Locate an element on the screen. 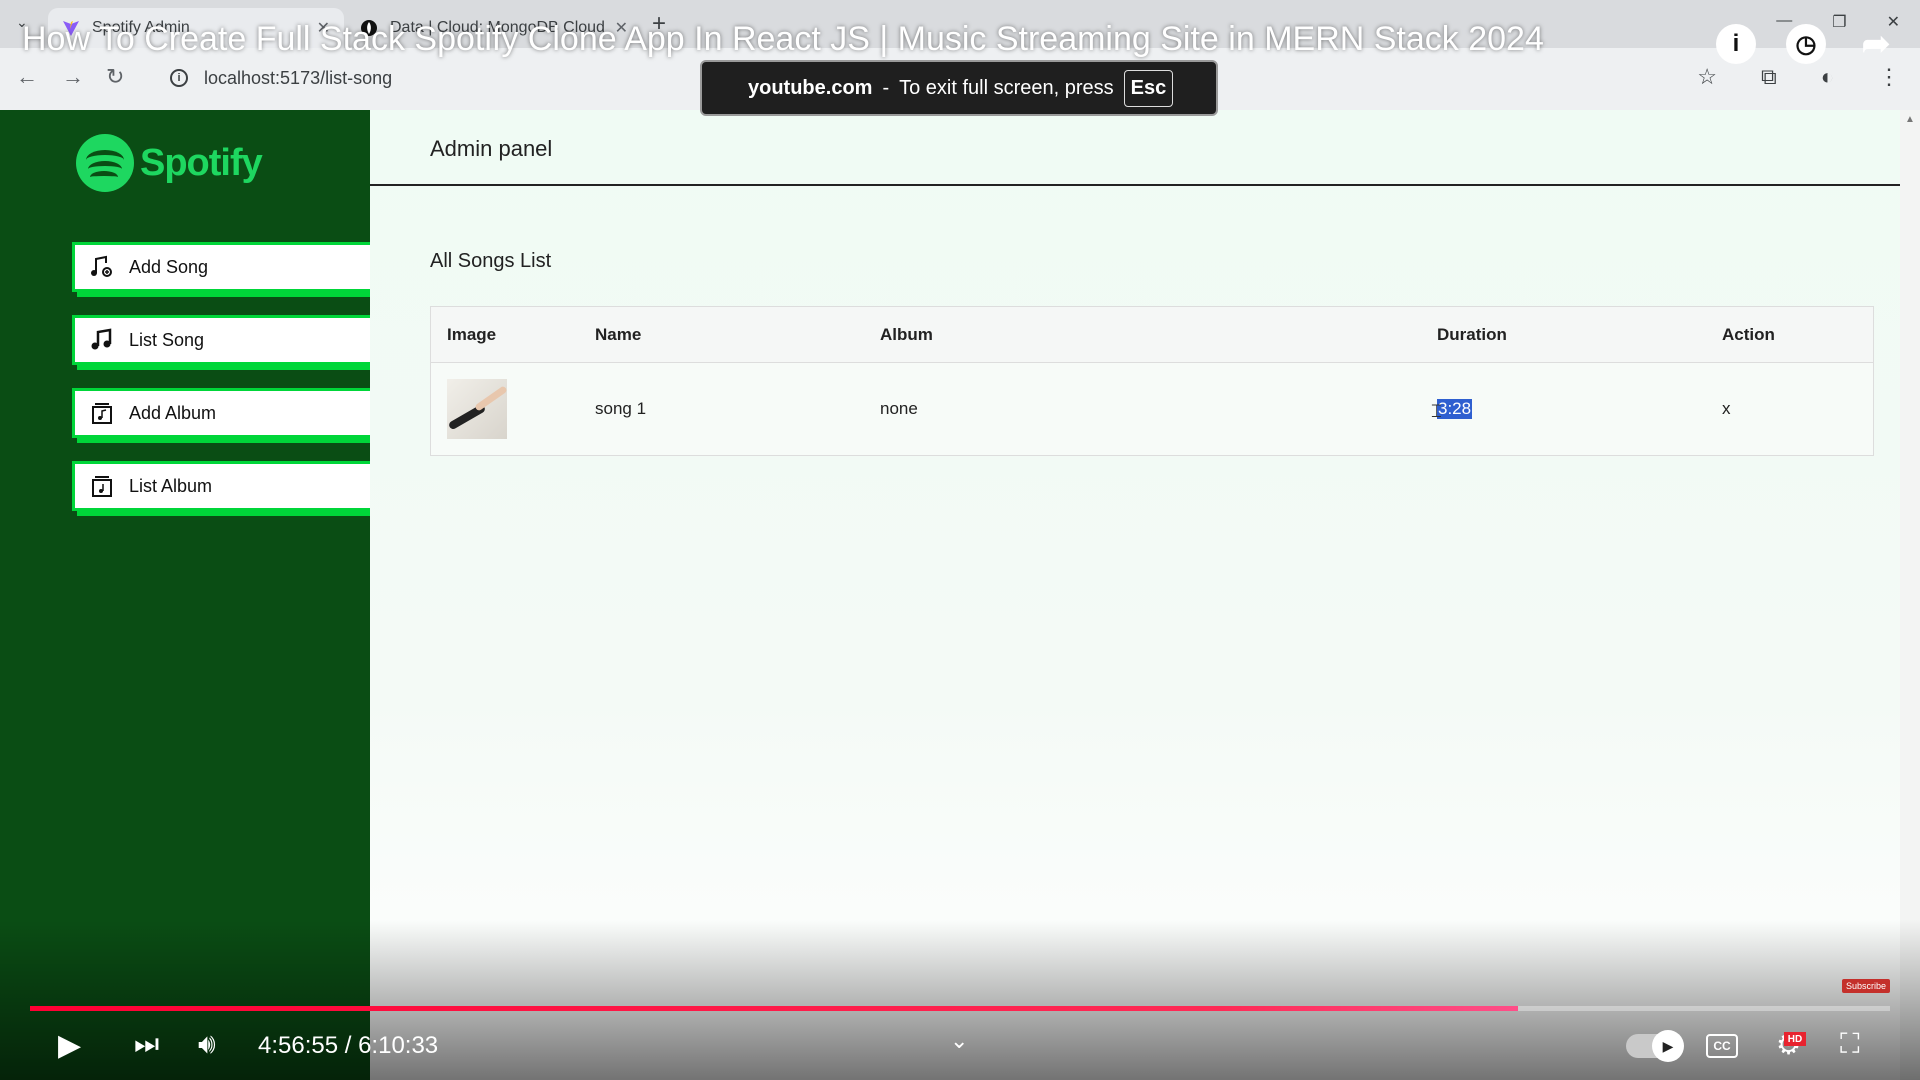 Image resolution: width=1920 pixels, height=1080 pixels. column-header-name: Name is located at coordinates (618, 334).